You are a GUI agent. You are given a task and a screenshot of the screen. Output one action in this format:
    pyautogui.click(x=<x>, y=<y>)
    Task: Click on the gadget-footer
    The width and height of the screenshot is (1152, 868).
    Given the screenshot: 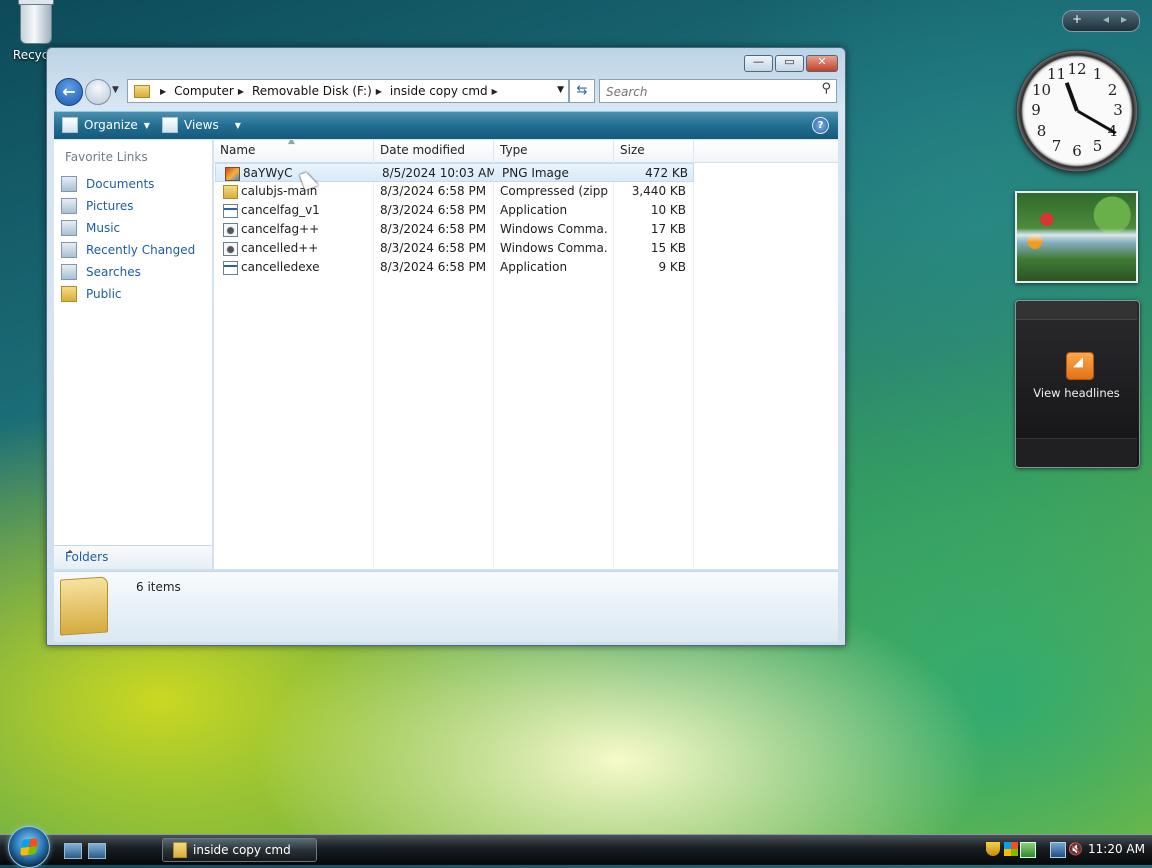 What is the action you would take?
    pyautogui.click(x=1076, y=452)
    